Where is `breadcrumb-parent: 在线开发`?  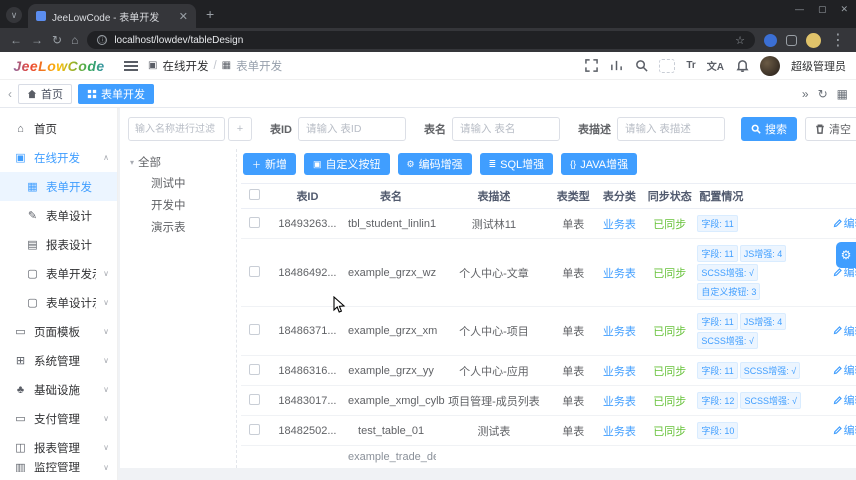 breadcrumb-parent: 在线开发 is located at coordinates (185, 66).